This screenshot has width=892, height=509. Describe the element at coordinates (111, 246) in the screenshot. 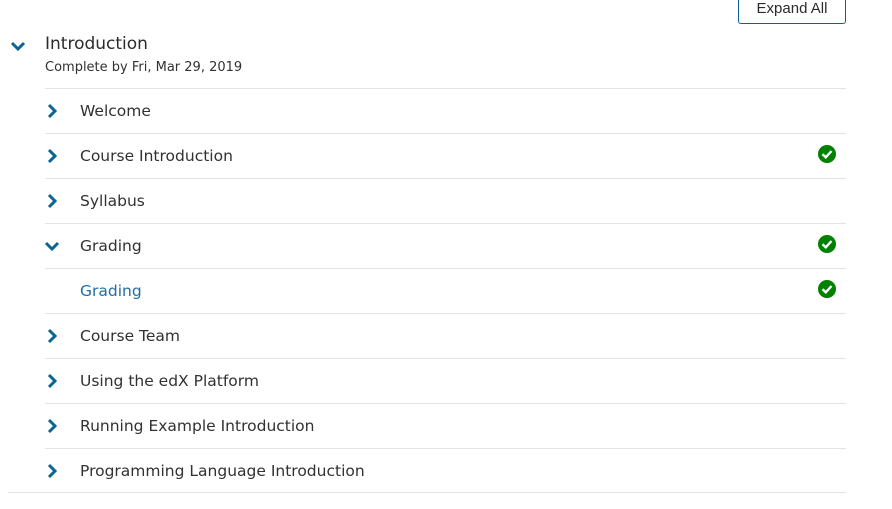

I see `subsection-label: Grading` at that location.